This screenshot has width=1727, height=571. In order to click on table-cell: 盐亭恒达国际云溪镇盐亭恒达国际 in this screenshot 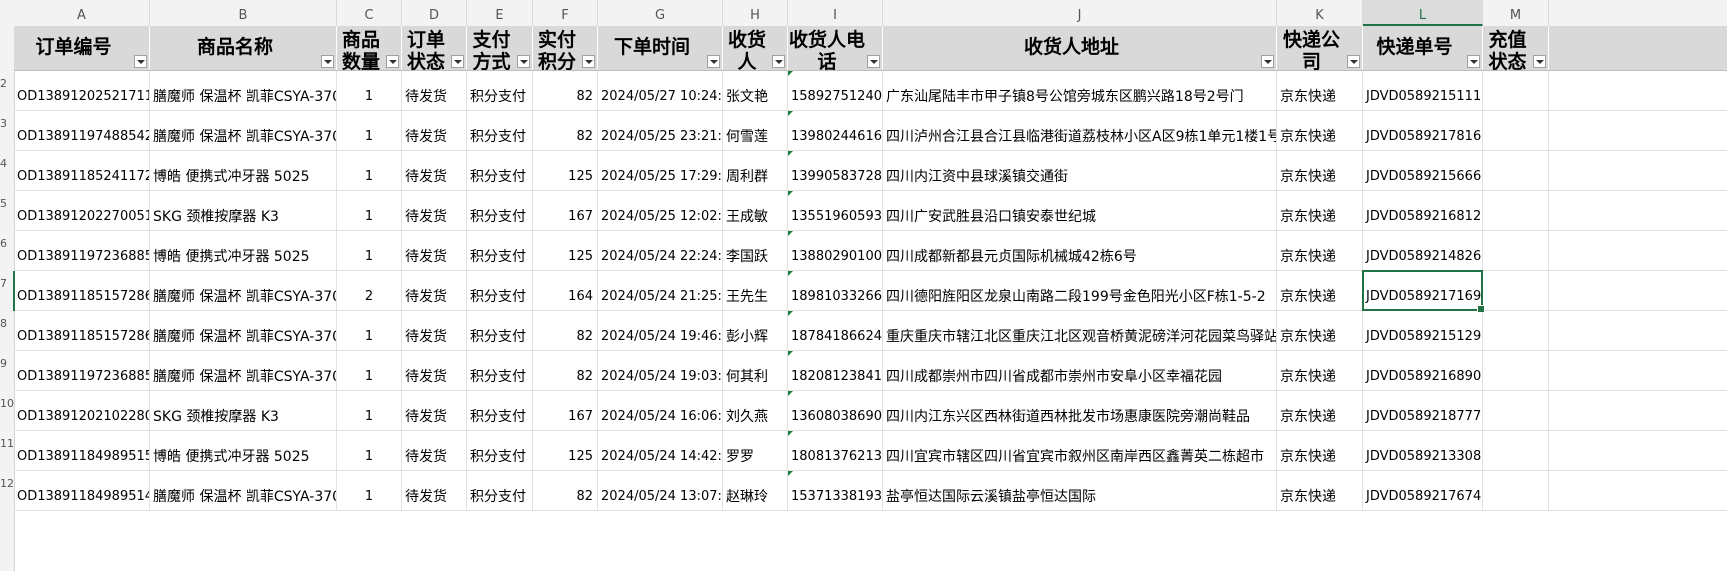, I will do `click(1080, 491)`.